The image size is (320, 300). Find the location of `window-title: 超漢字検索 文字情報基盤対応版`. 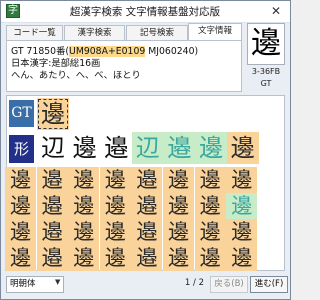

window-title: 超漢字検索 文字情報基盤対応版 is located at coordinates (145, 12).